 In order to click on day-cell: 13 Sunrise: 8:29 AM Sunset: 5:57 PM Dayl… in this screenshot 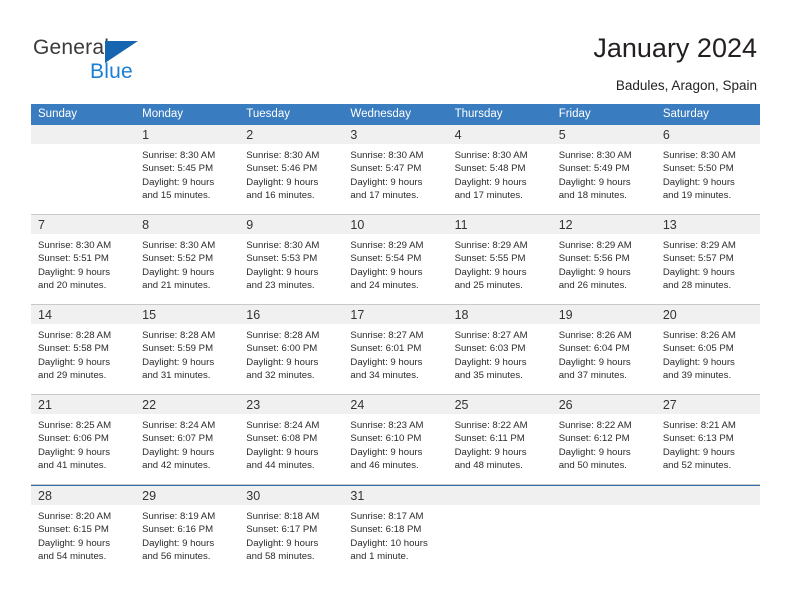, I will do `click(707, 259)`.